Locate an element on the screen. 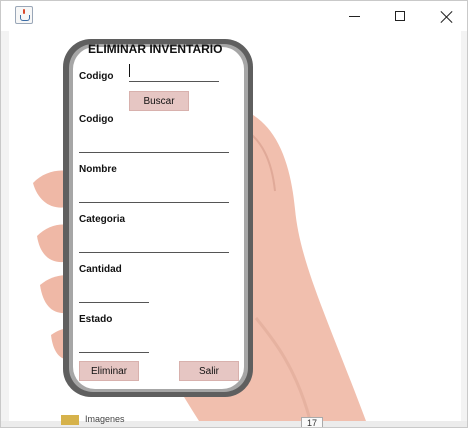 The image size is (468, 428). window-titlebar is located at coordinates (234, 16).